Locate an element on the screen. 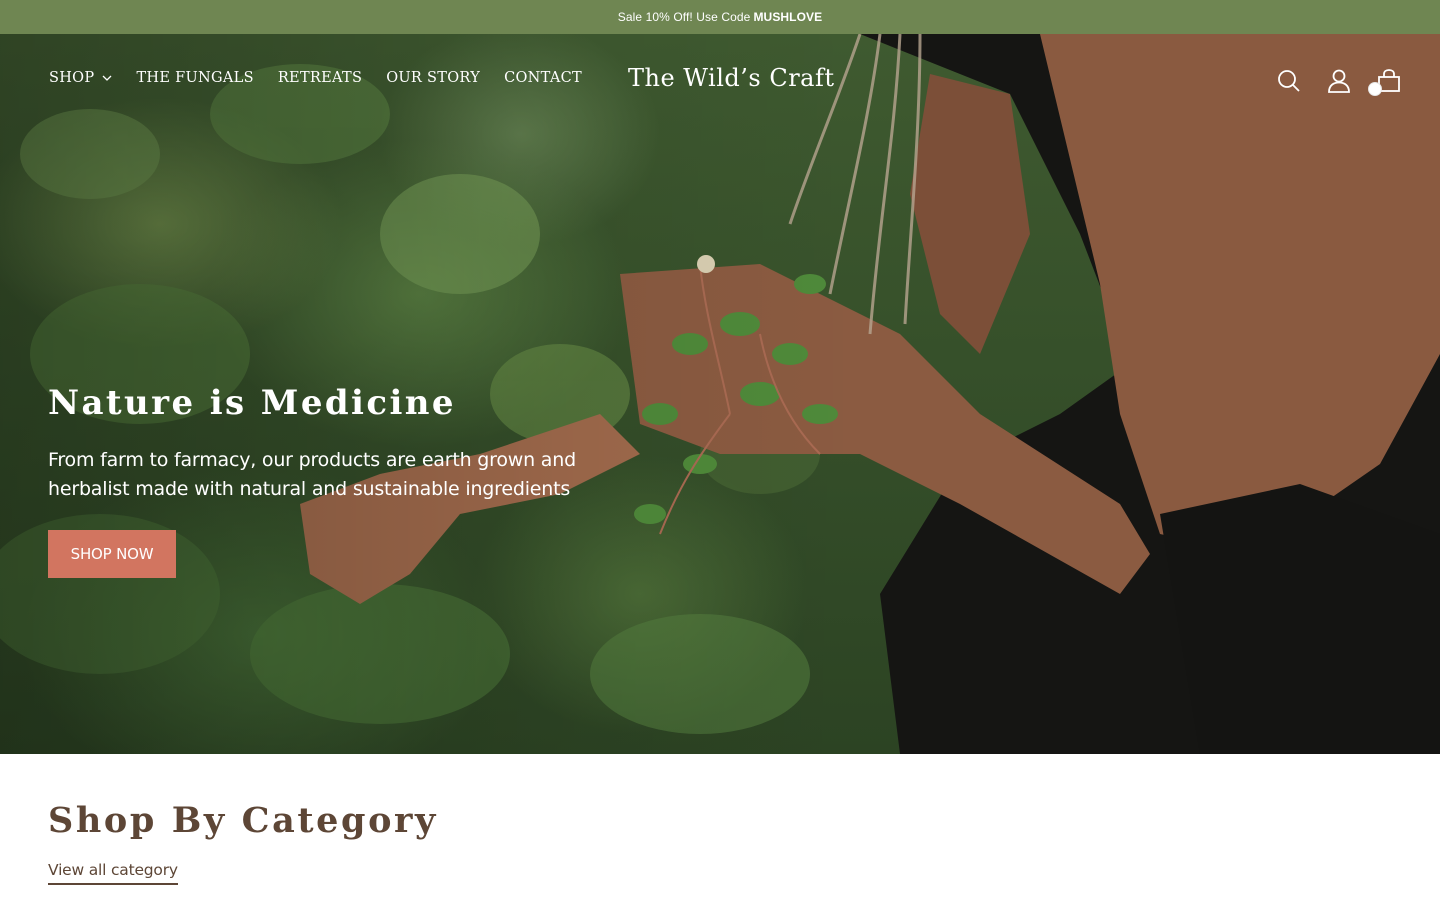 This screenshot has height=900, width=1440. nav-shop-label: SHOP is located at coordinates (72, 78).